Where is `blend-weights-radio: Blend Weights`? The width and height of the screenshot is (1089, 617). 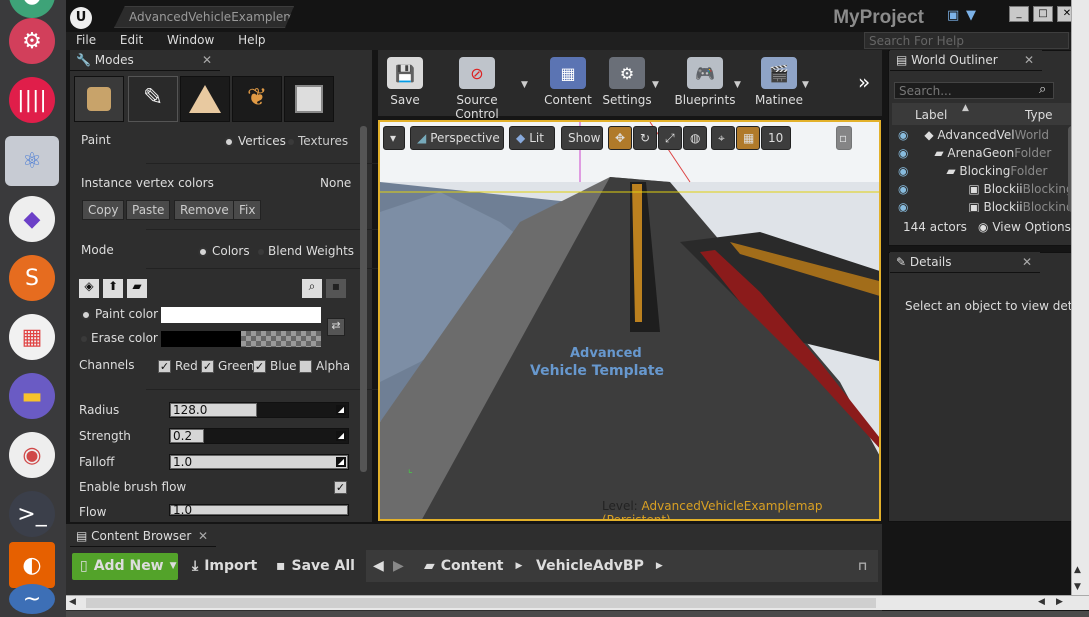
blend-weights-radio: Blend Weights is located at coordinates (306, 251).